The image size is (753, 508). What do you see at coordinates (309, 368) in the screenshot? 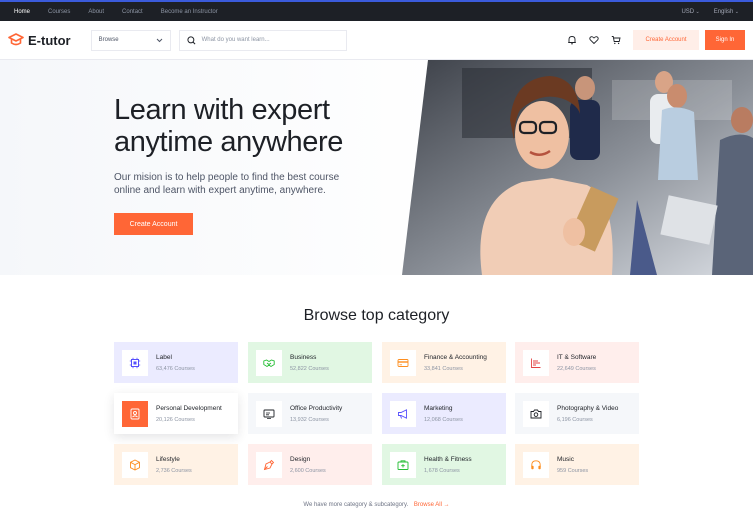
I see `category-count: 52,822 Courses` at bounding box center [309, 368].